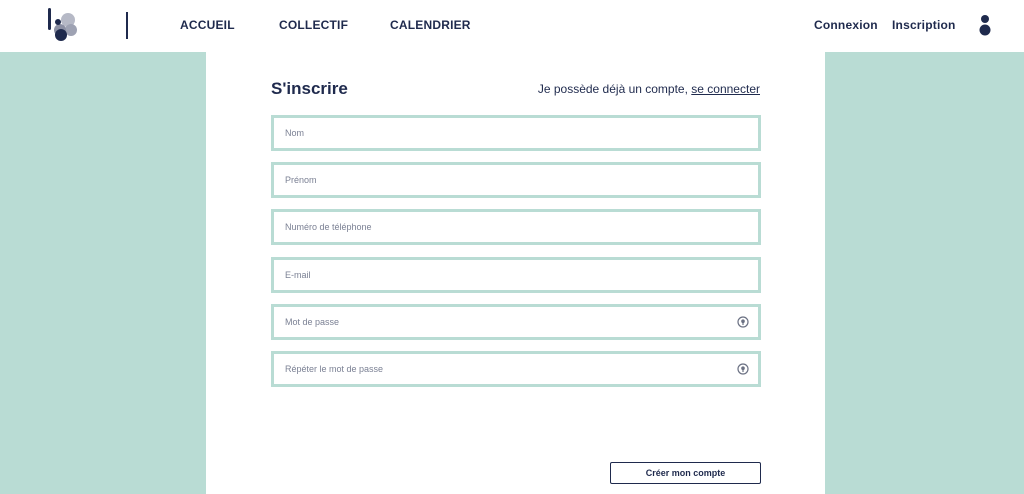 The height and width of the screenshot is (494, 1024). I want to click on prenom-field-wrapper, so click(516, 180).